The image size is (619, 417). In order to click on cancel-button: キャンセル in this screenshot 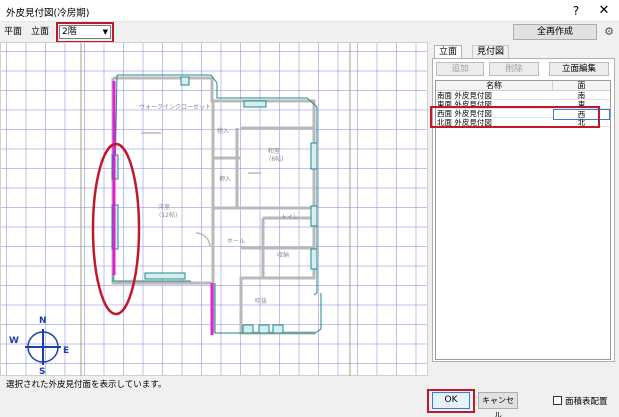, I will do `click(498, 404)`.